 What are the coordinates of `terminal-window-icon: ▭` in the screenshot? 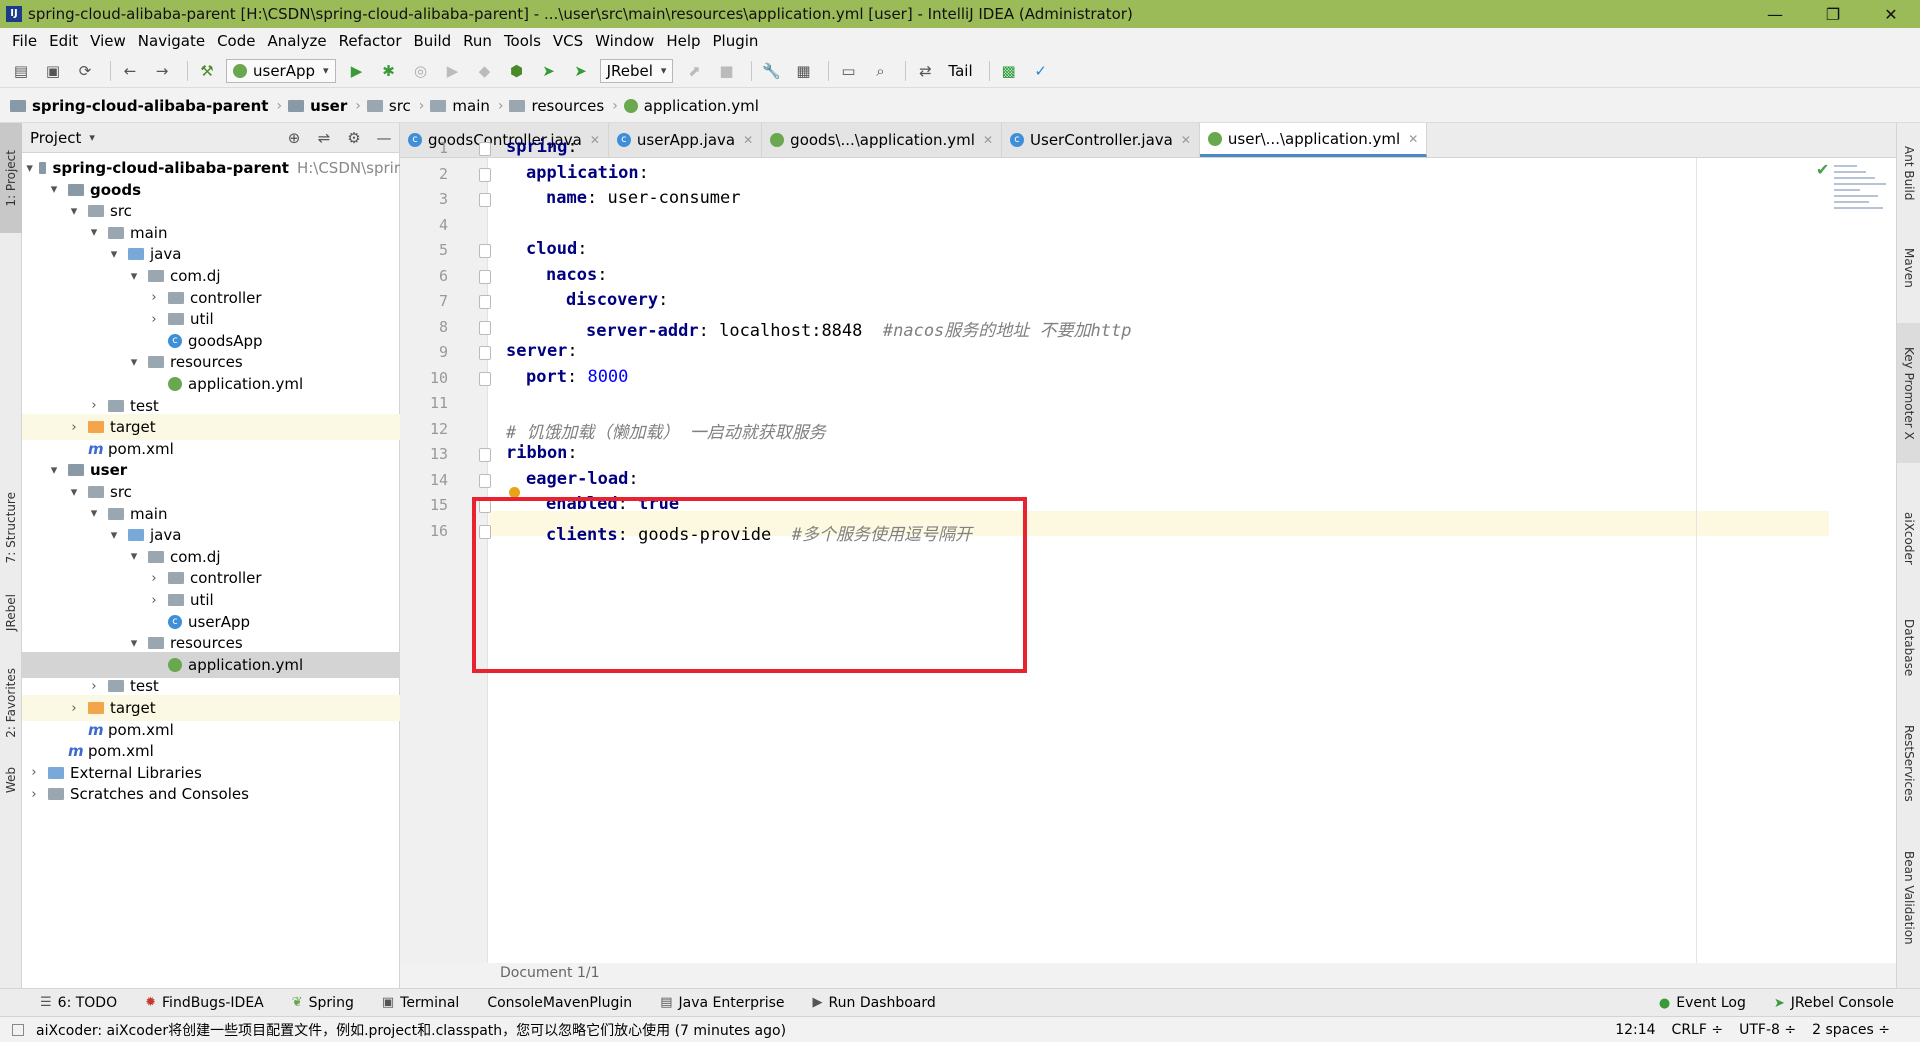 It's located at (848, 71).